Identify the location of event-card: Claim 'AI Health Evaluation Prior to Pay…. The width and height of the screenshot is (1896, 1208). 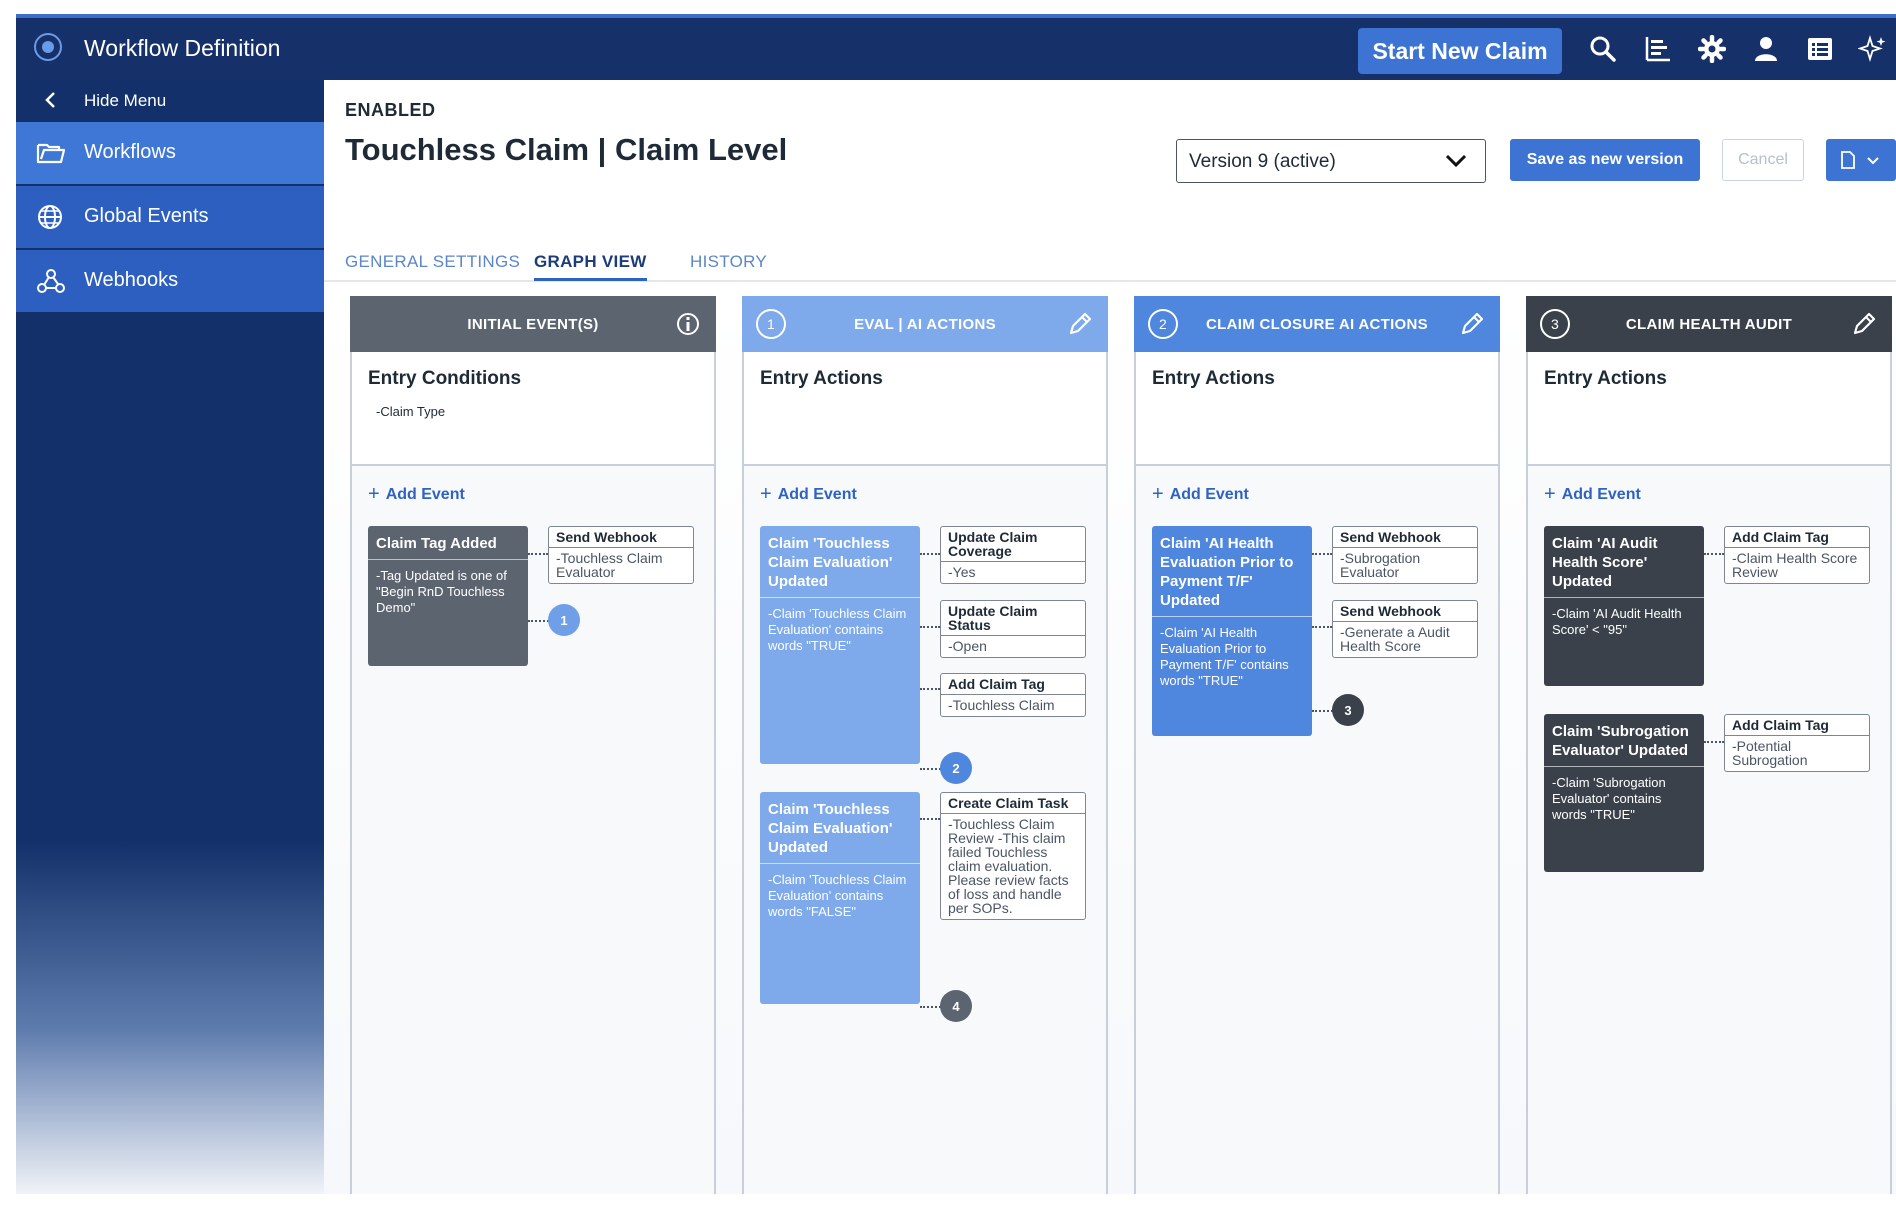
(1232, 631).